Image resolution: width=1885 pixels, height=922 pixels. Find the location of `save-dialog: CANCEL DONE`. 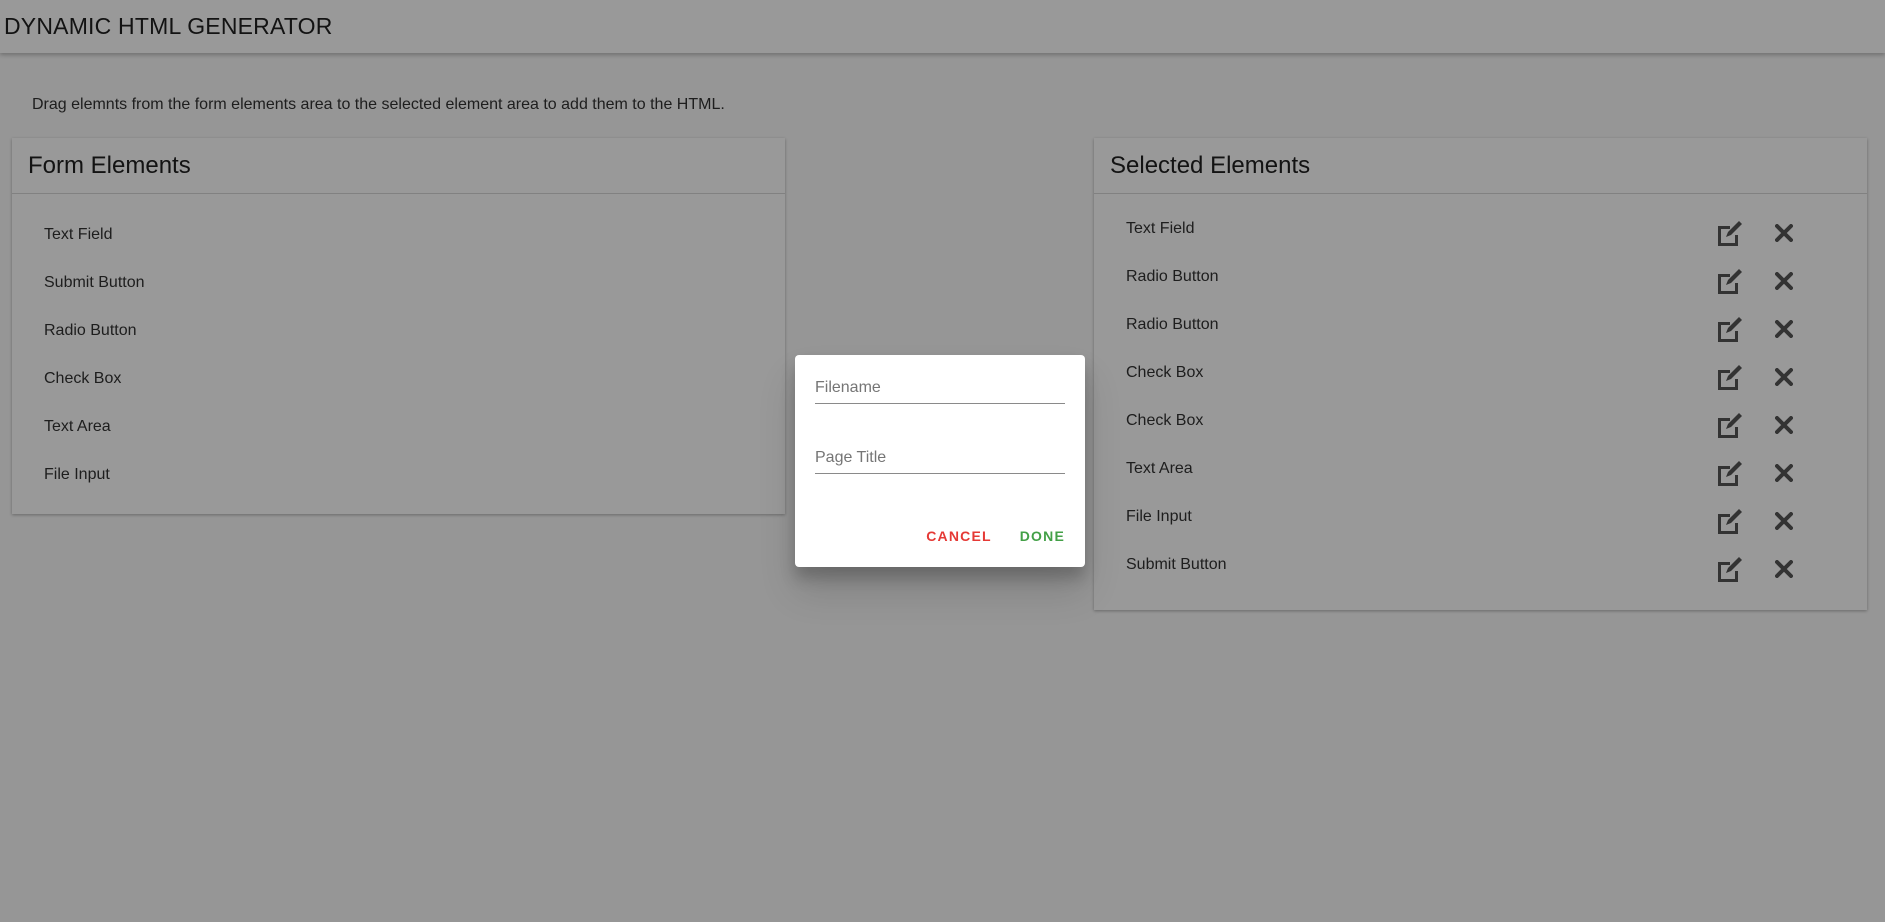

save-dialog: CANCEL DONE is located at coordinates (940, 461).